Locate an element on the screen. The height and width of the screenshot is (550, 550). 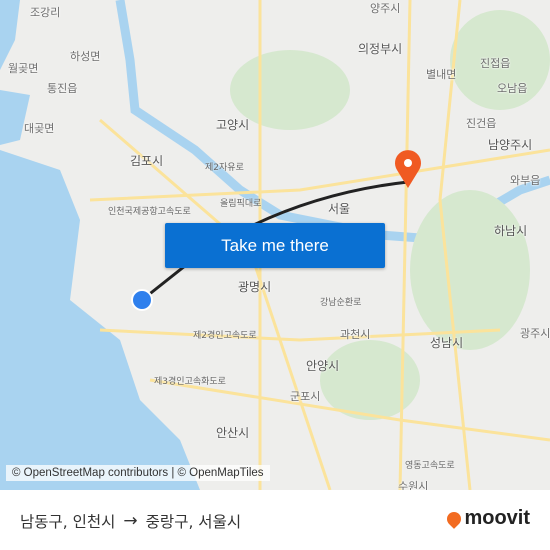
route-title: 남동구, 인천시 → 중랑구, 서울시 is located at coordinates (130, 521).